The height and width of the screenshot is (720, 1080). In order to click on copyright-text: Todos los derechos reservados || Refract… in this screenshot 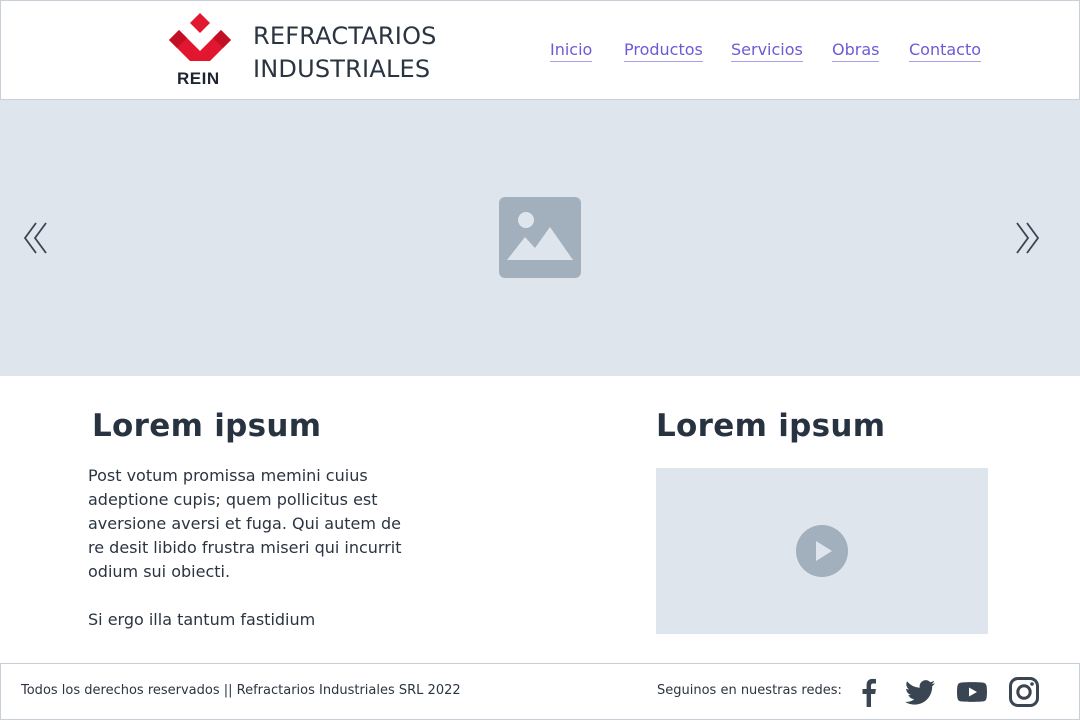, I will do `click(241, 690)`.